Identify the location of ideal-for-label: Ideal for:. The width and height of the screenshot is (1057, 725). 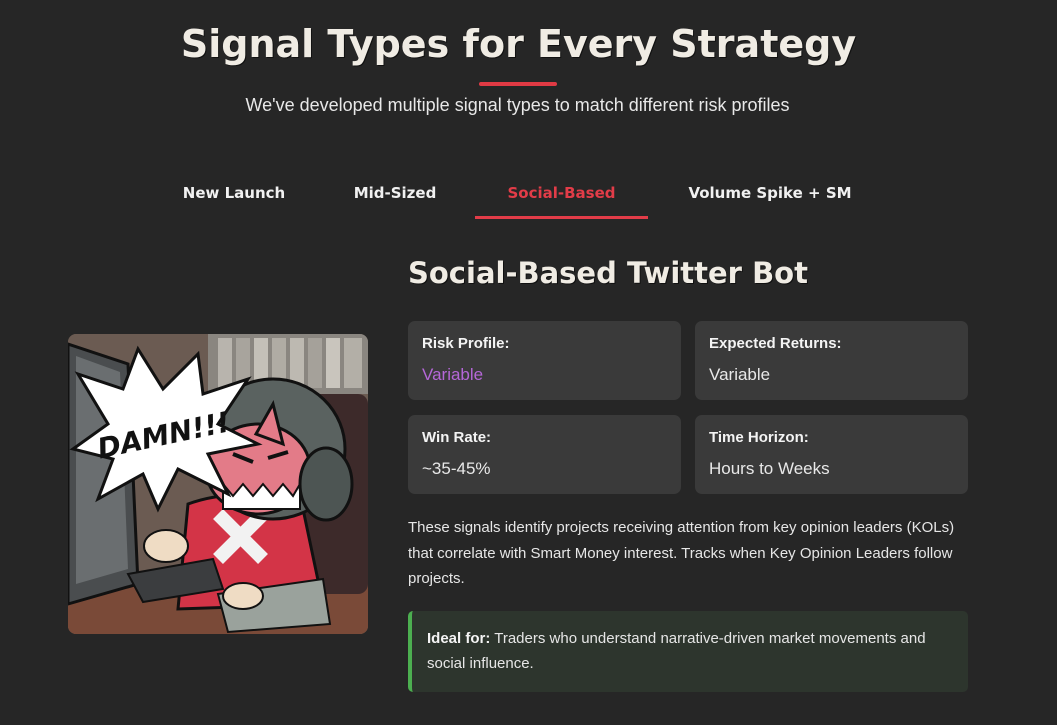
(459, 638).